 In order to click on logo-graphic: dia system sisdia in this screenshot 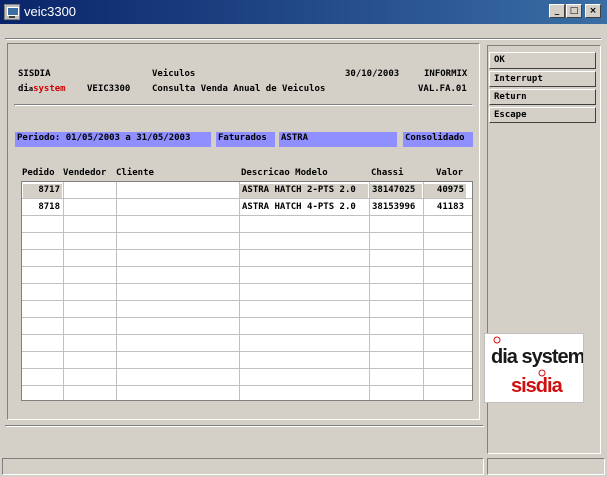, I will do `click(538, 366)`.